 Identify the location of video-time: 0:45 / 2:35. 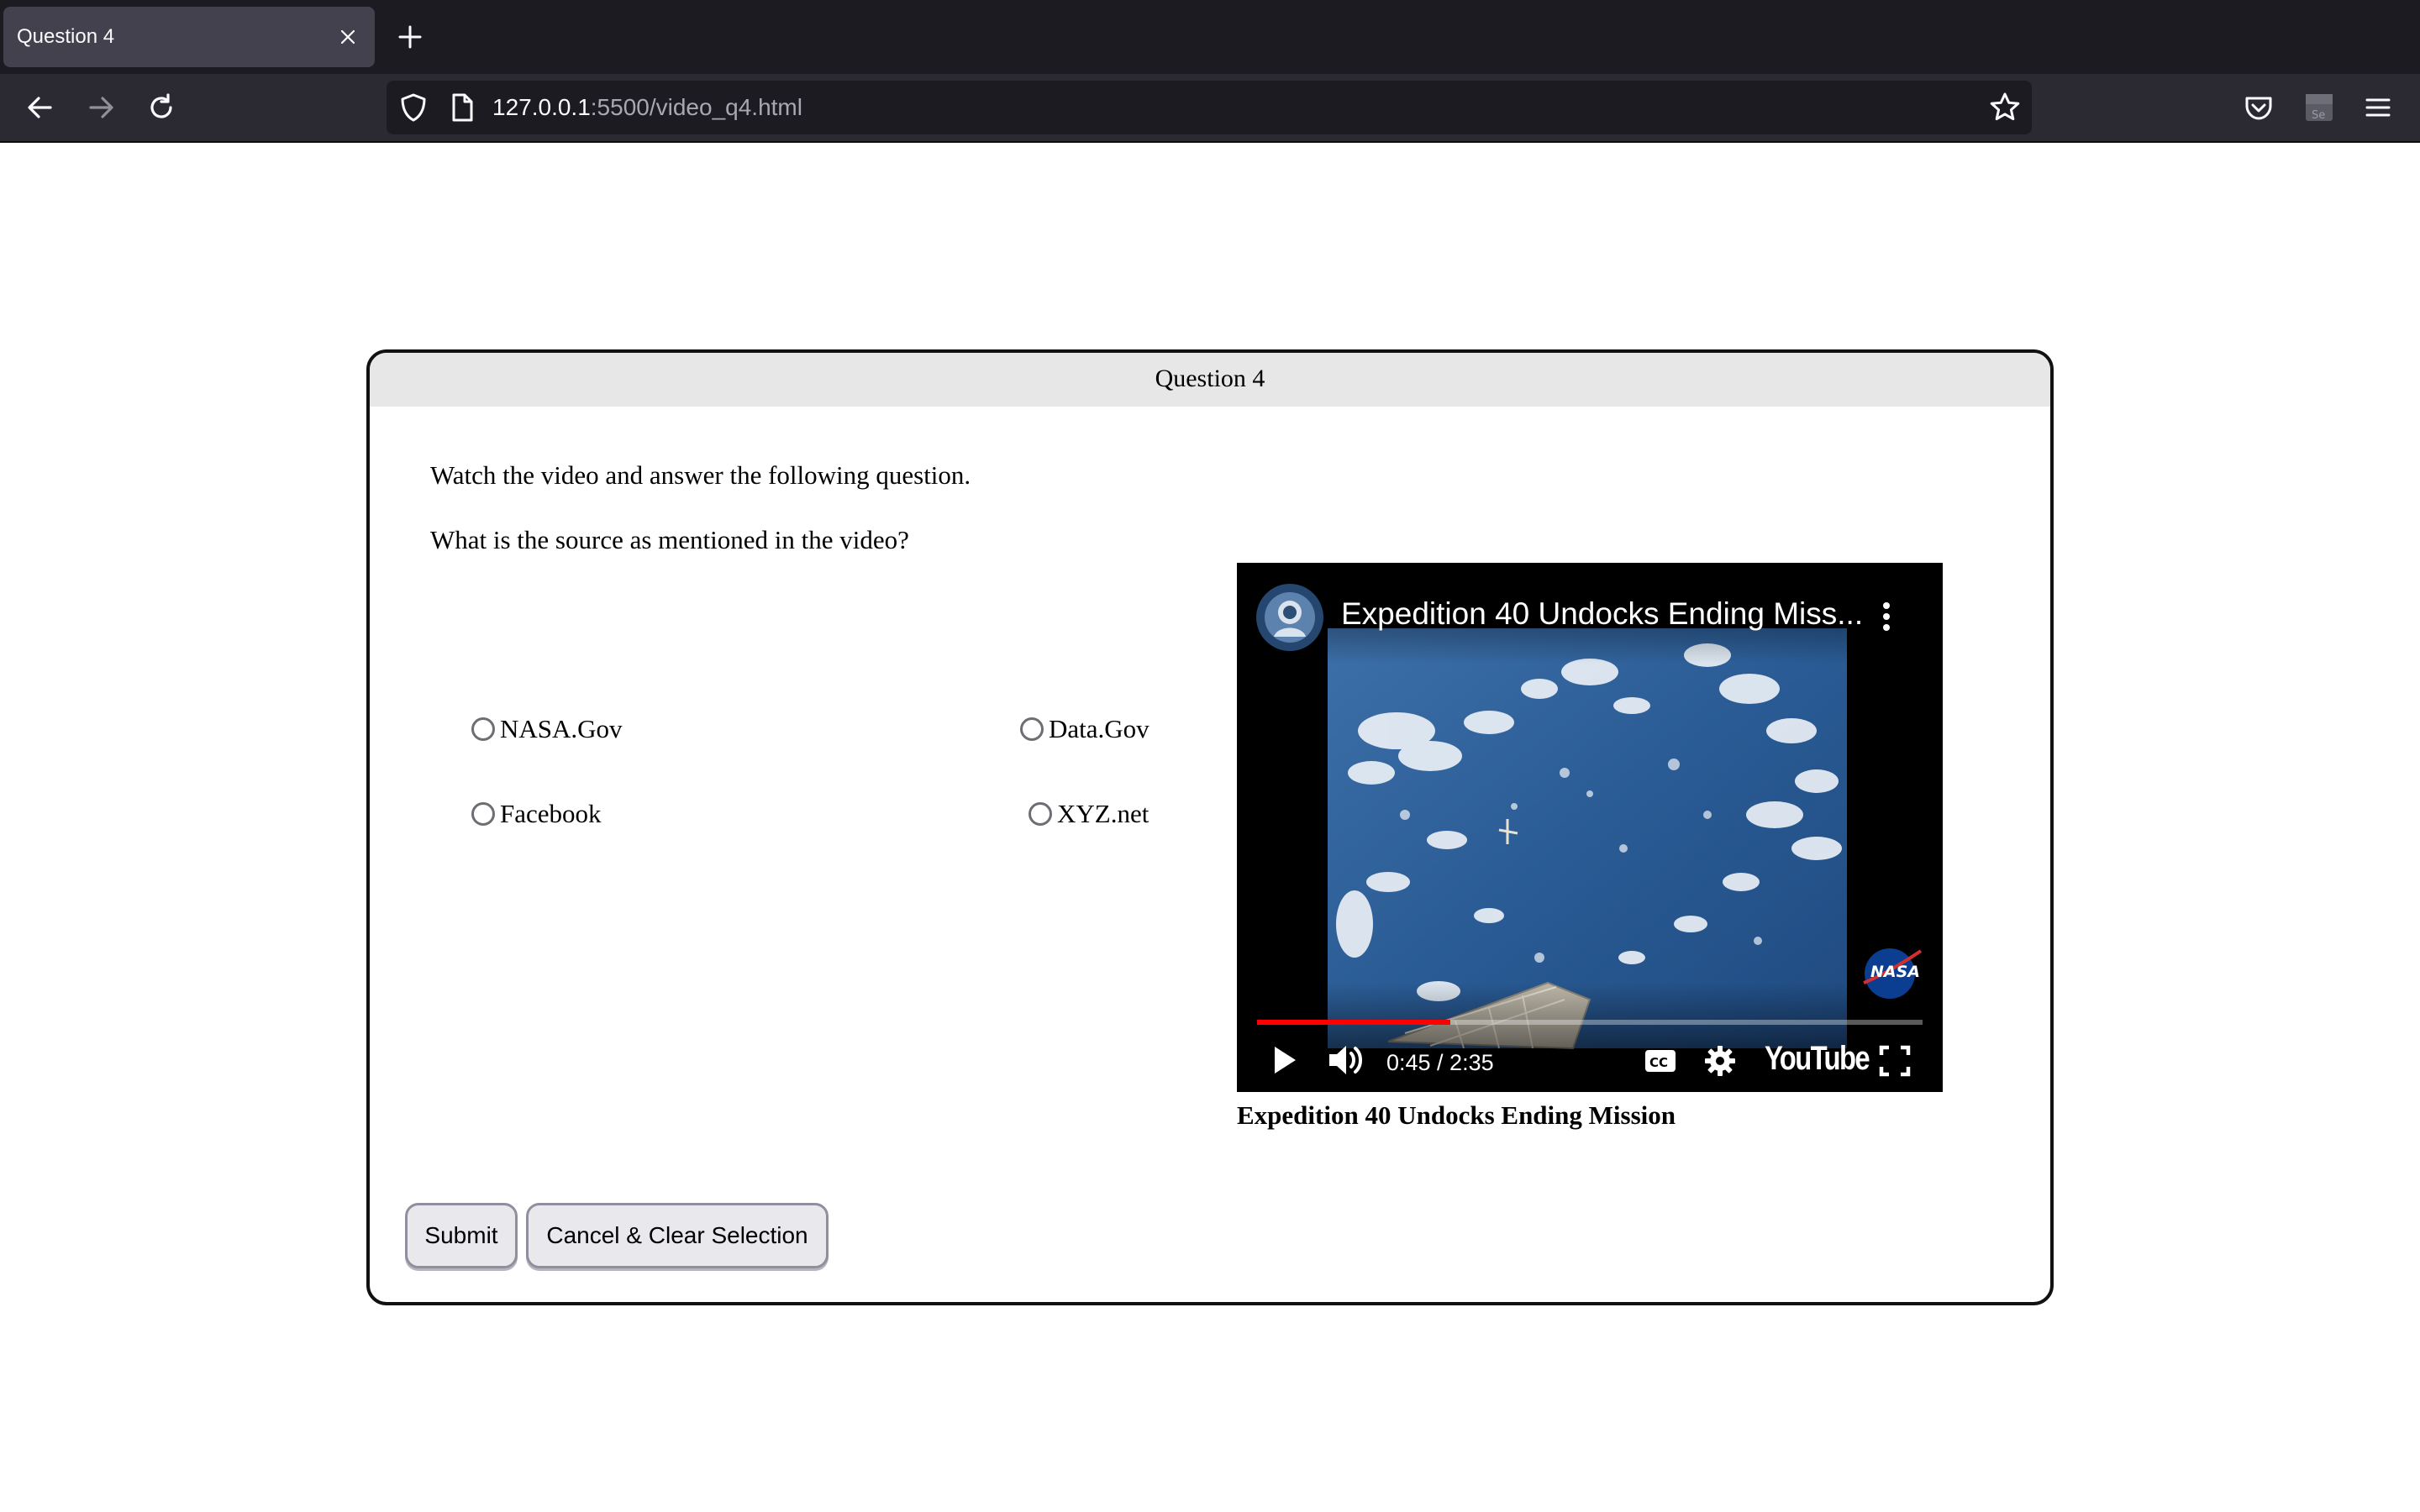
(1440, 1062).